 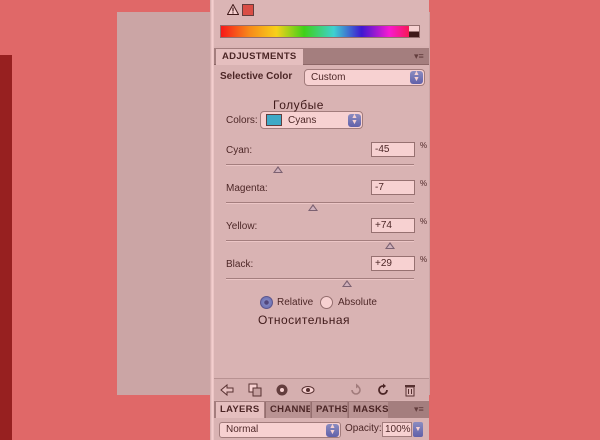 What do you see at coordinates (410, 390) in the screenshot?
I see `trash-icon` at bounding box center [410, 390].